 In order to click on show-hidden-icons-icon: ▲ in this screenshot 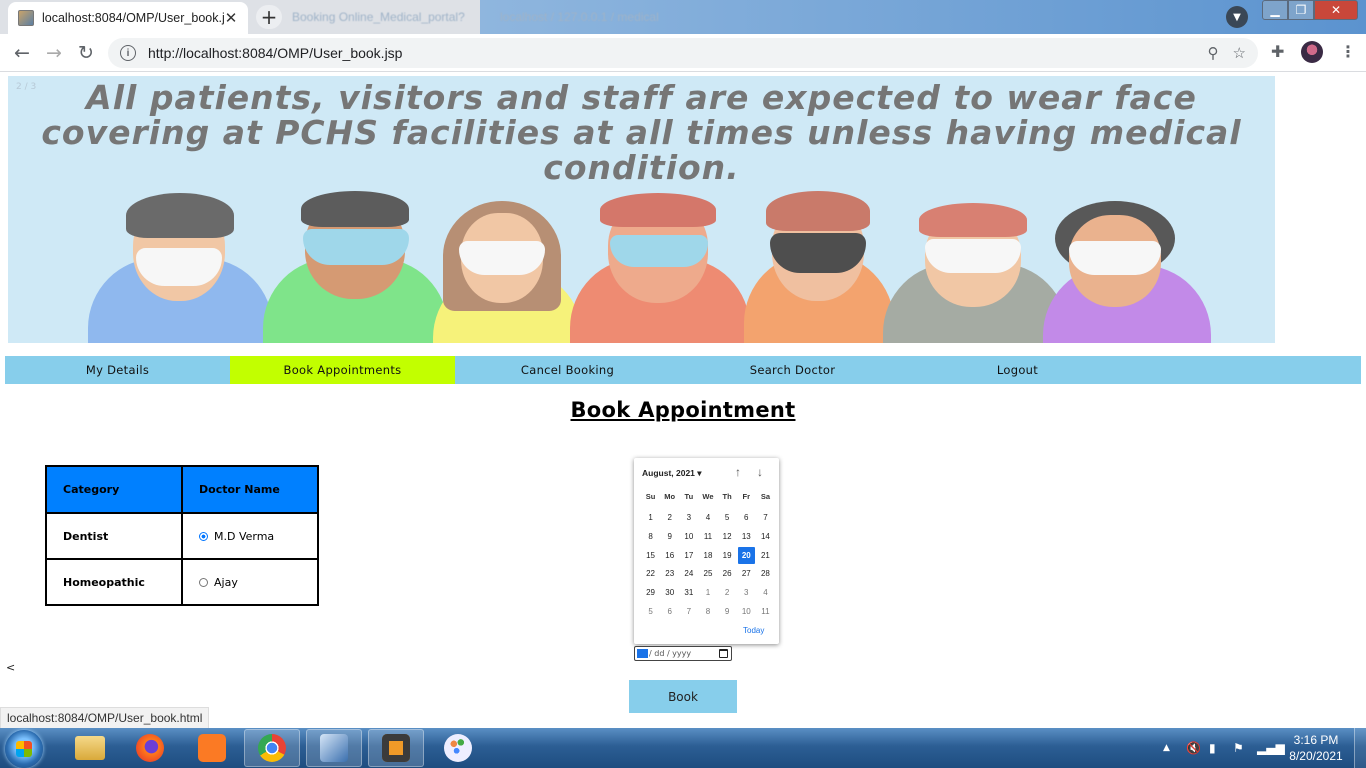, I will do `click(1166, 748)`.